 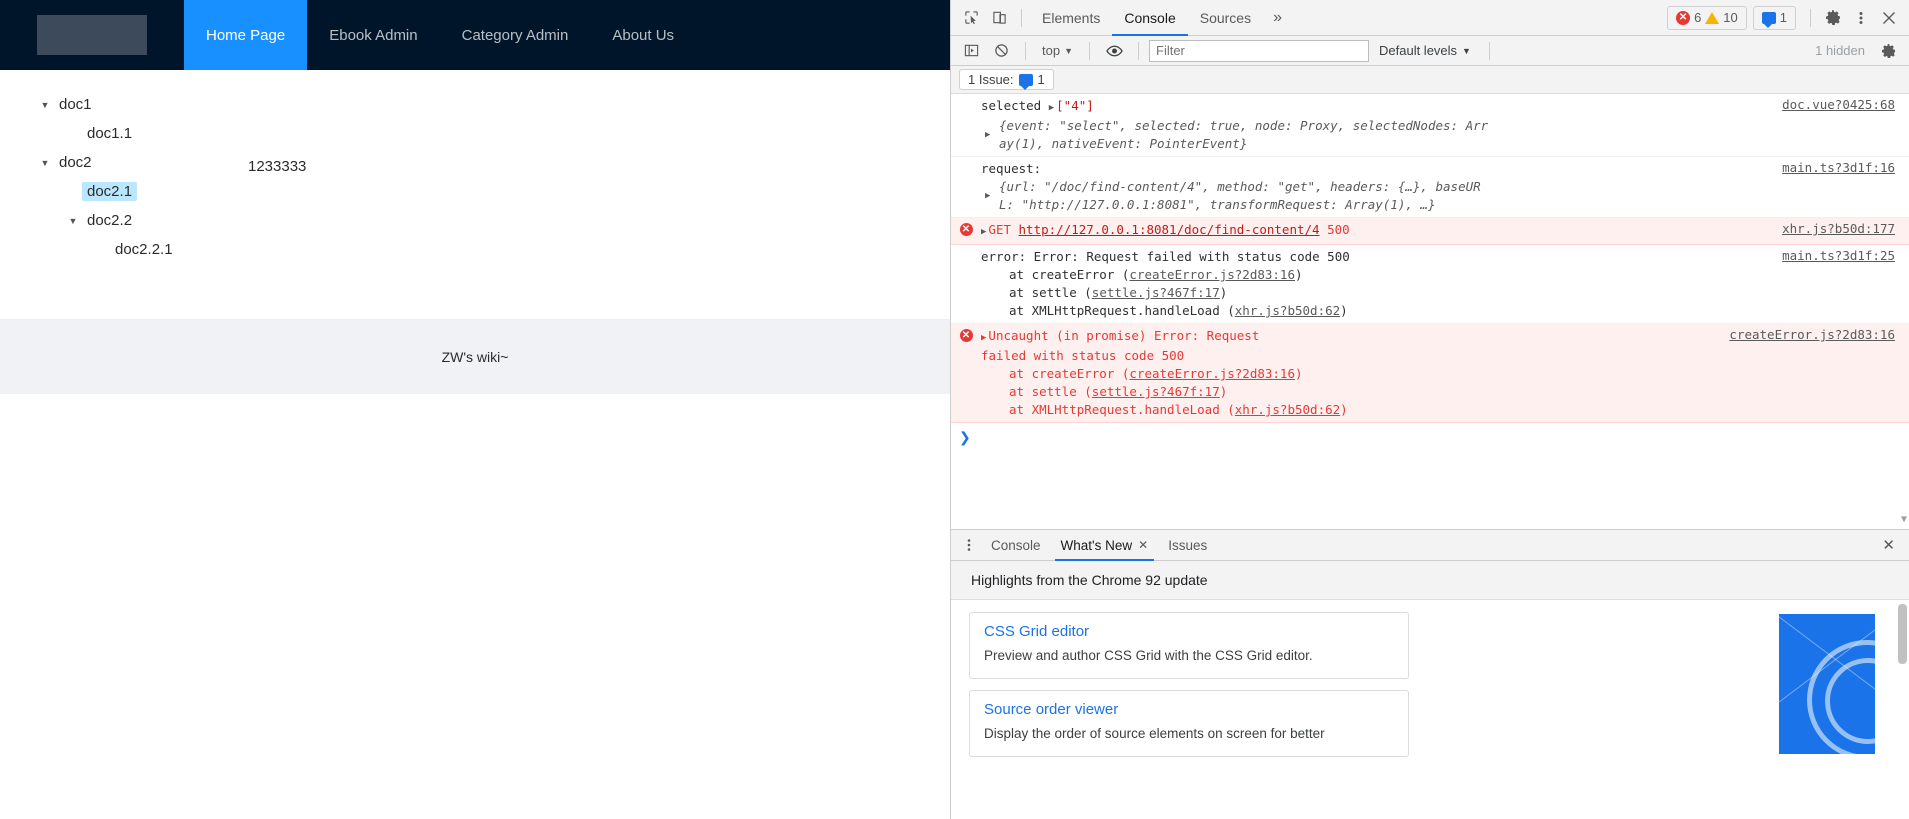 I want to click on log-levels-label: Default levels, so click(x=1418, y=50).